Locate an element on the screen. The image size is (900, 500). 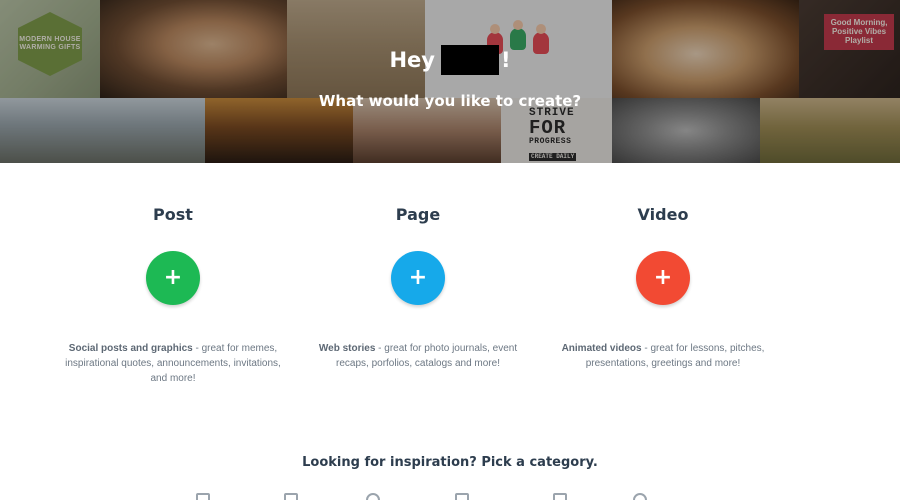
chart-icon is located at coordinates (462, 496).